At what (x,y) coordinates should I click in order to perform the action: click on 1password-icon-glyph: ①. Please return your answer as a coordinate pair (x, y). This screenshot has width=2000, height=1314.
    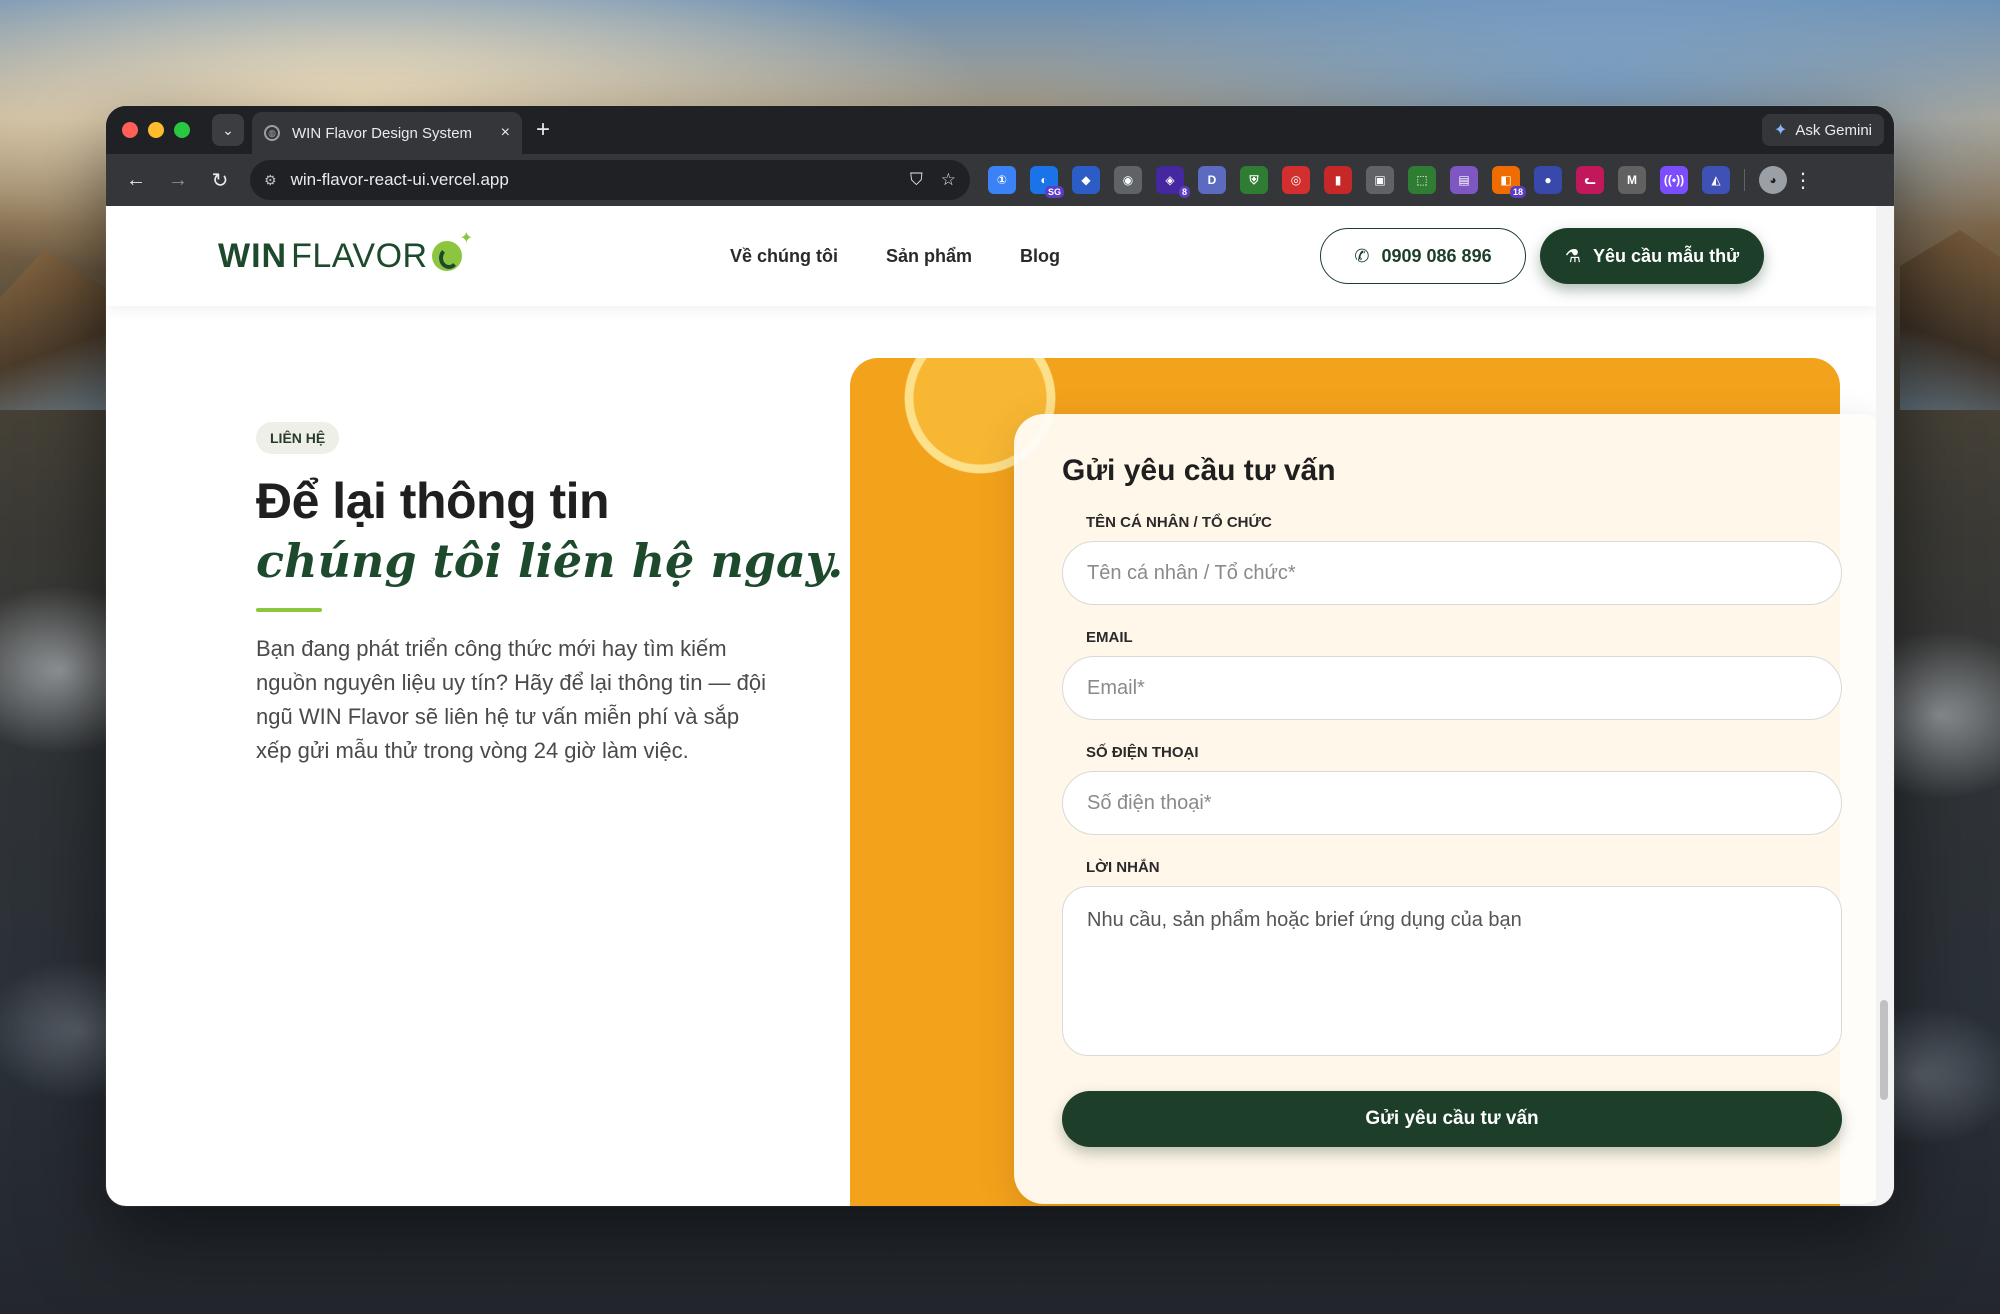
    Looking at the image, I should click on (1002, 180).